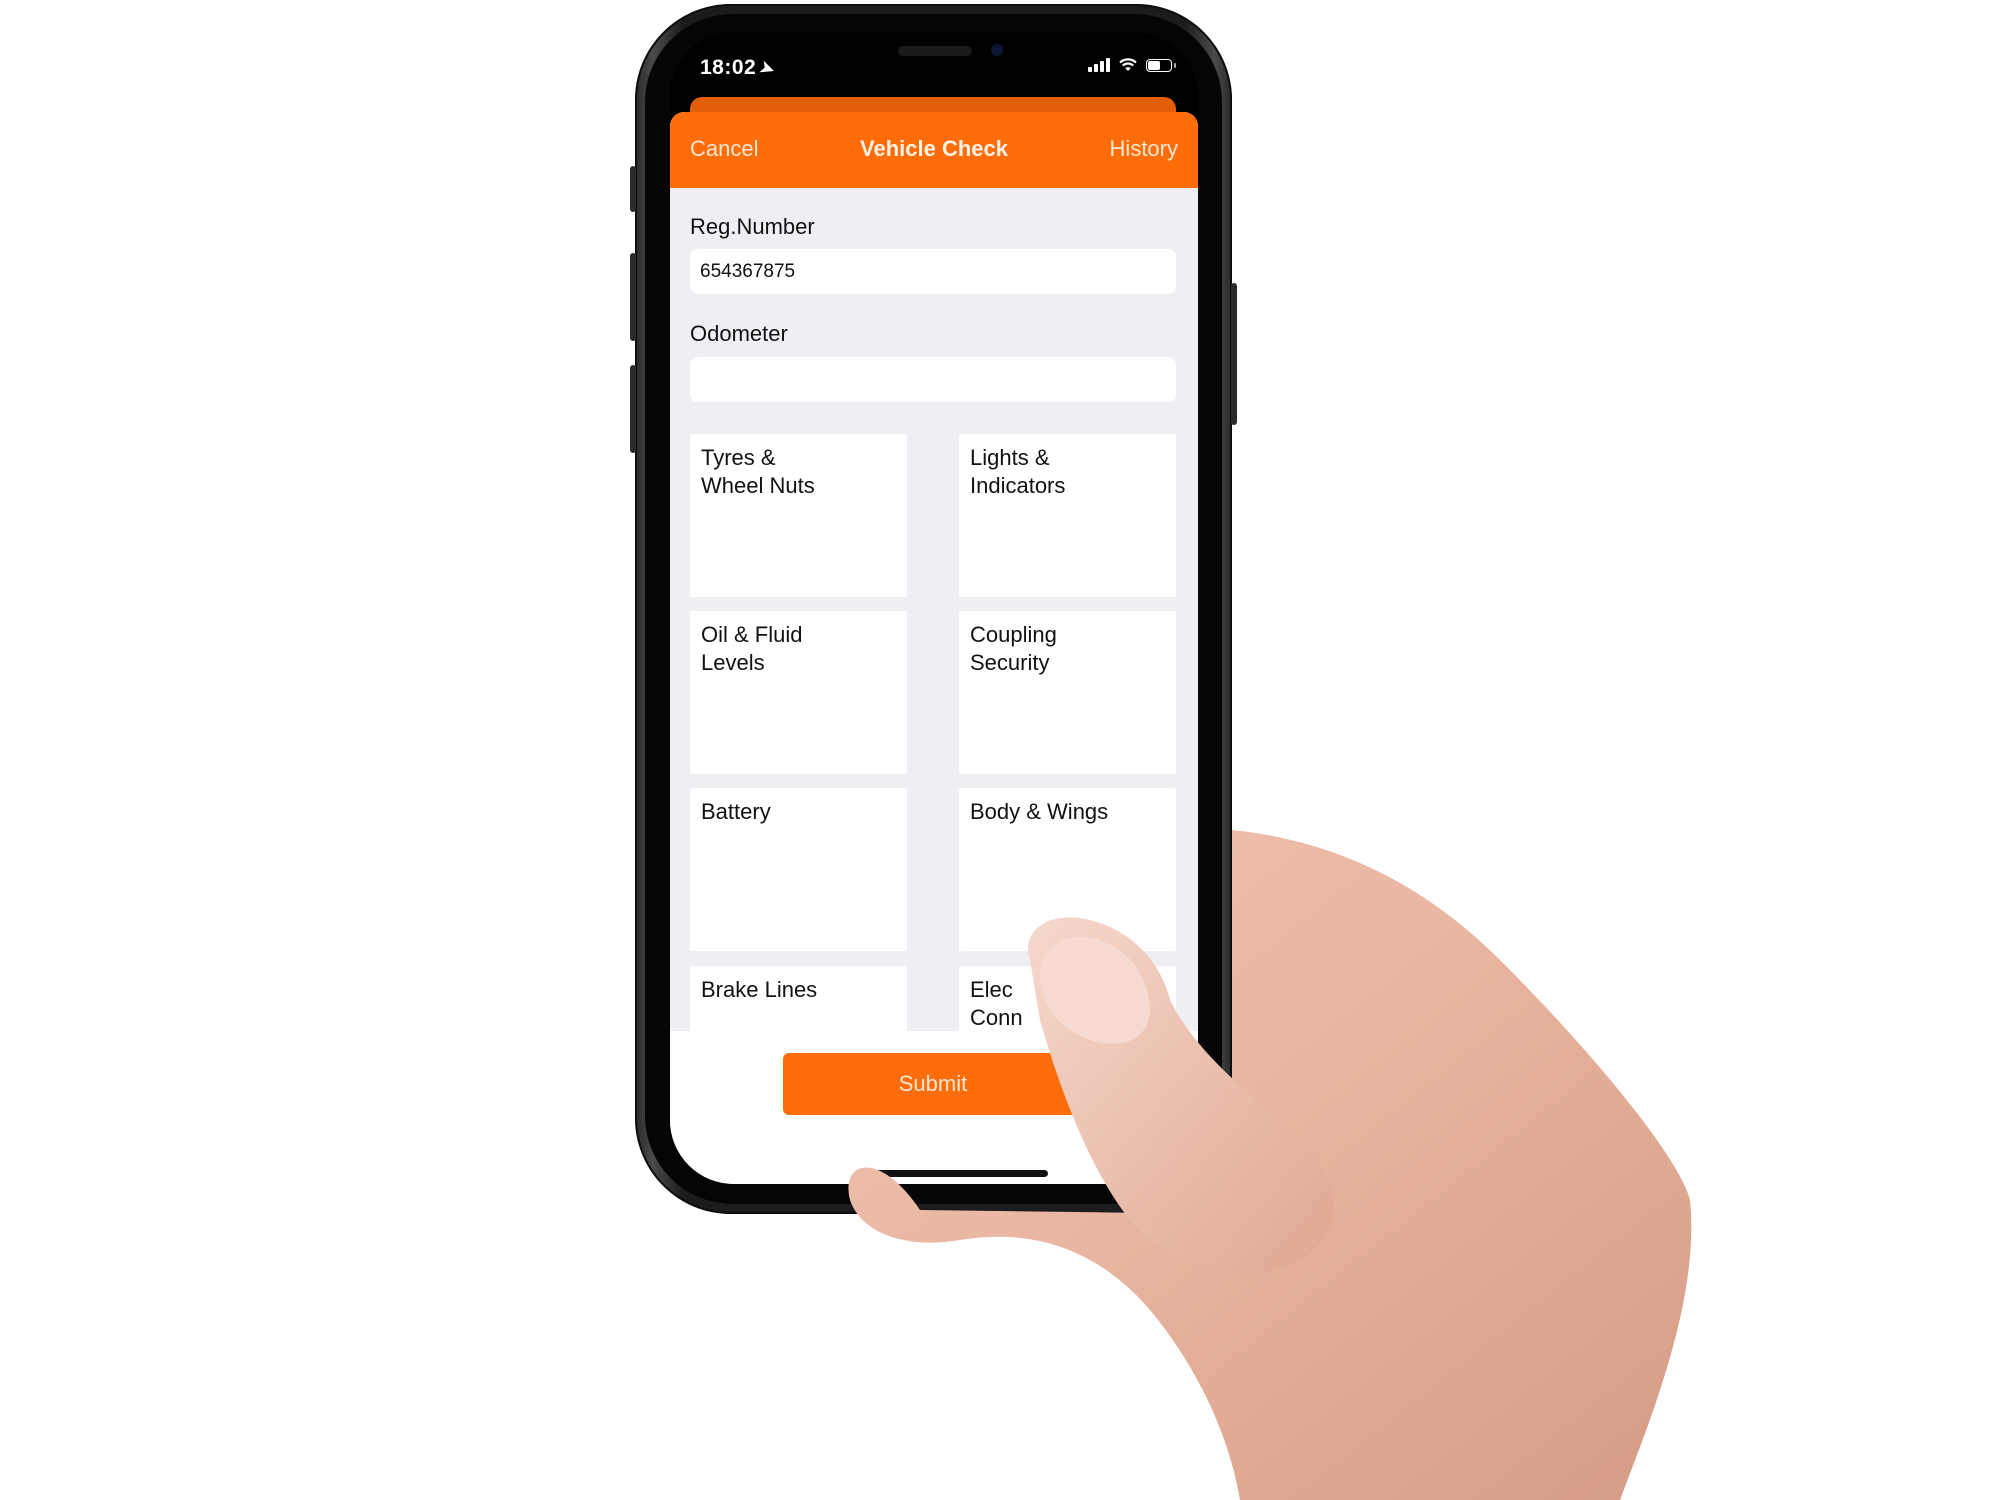 This screenshot has width=2000, height=1500. I want to click on bottom-bar: Submit, so click(934, 1107).